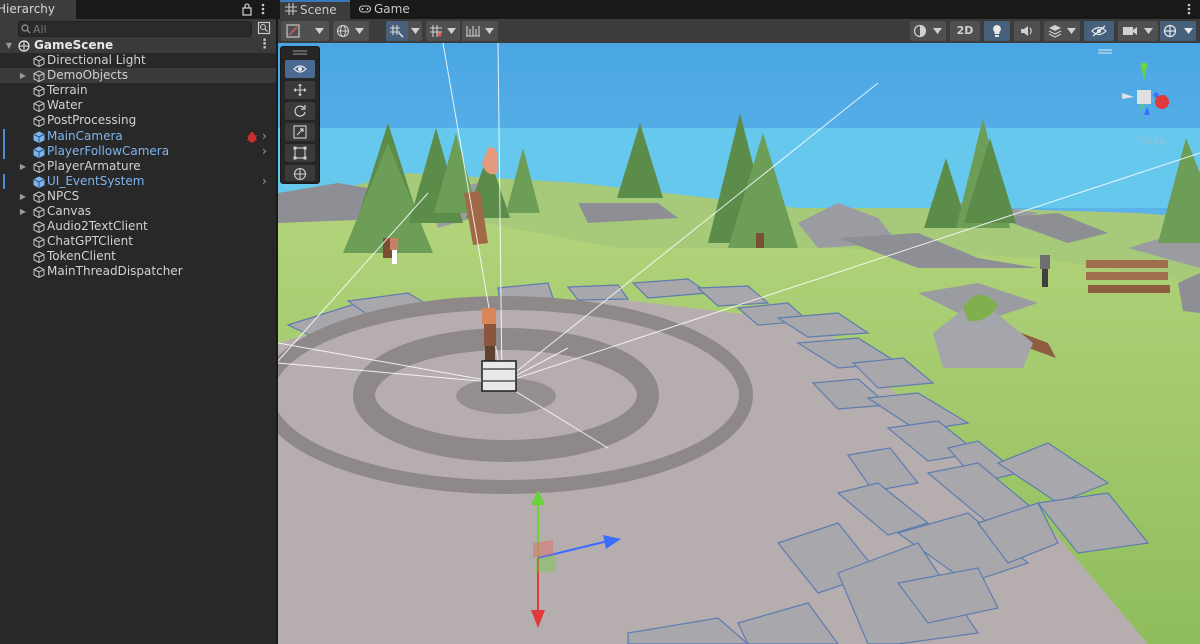 The image size is (1200, 644). What do you see at coordinates (293, 31) in the screenshot?
I see `brush-icon` at bounding box center [293, 31].